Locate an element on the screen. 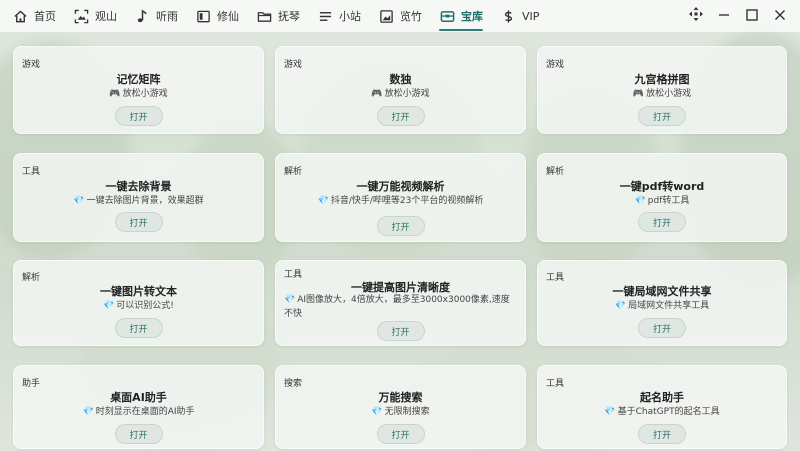 The image size is (800, 451). card-desc: 🎮 放松小游戏 is located at coordinates (400, 94).